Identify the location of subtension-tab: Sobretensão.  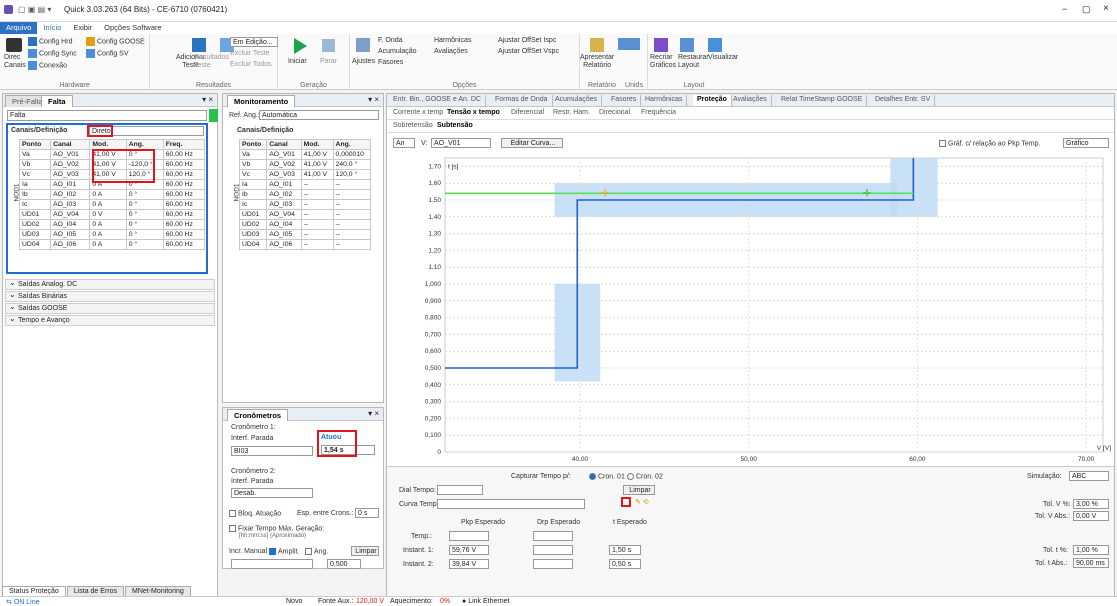
(413, 126).